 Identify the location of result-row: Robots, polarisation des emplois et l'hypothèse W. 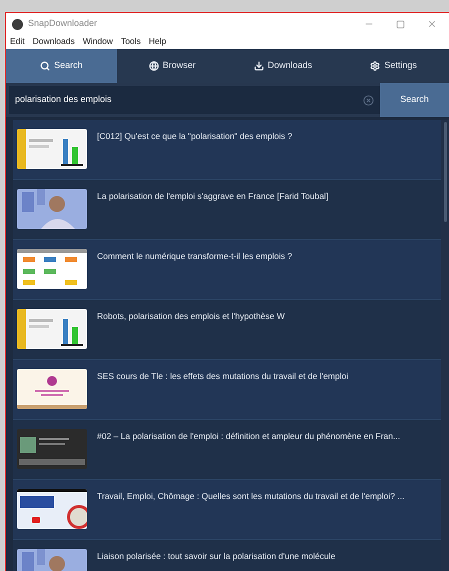
(227, 330).